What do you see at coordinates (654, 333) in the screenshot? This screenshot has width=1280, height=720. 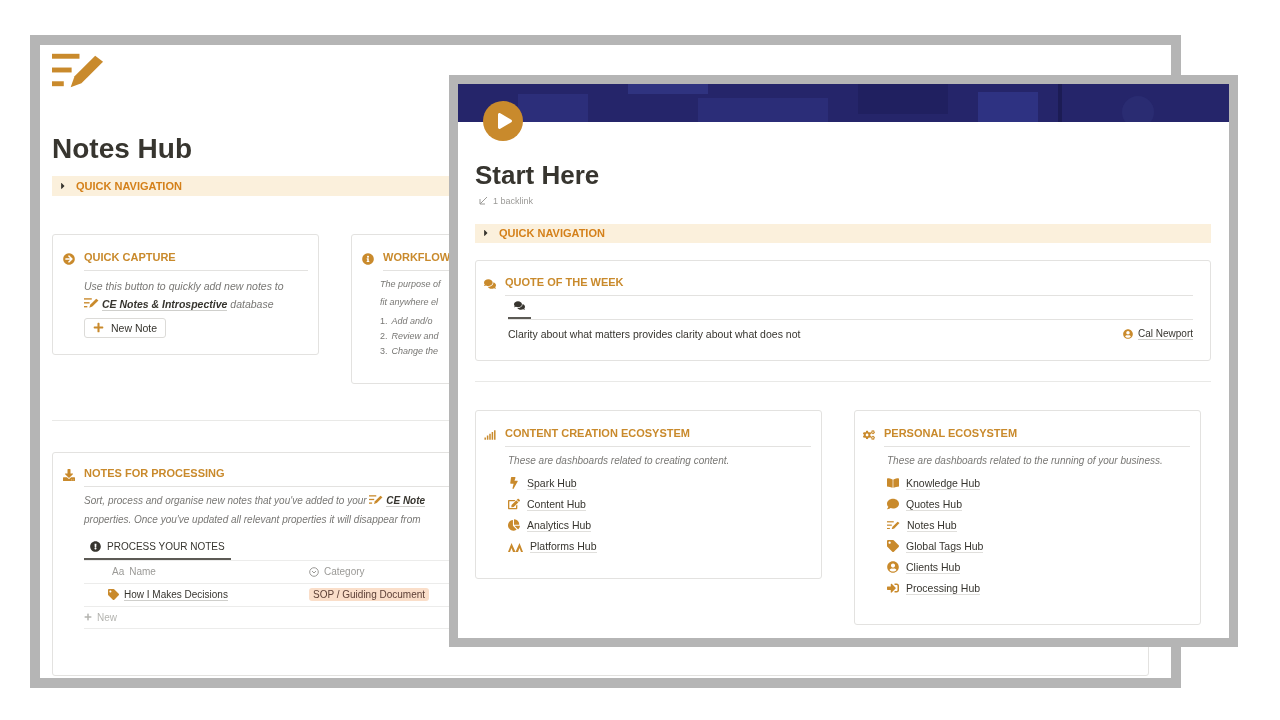 I see `quote-text: Clarity about what matters provides clarity about what does not` at bounding box center [654, 333].